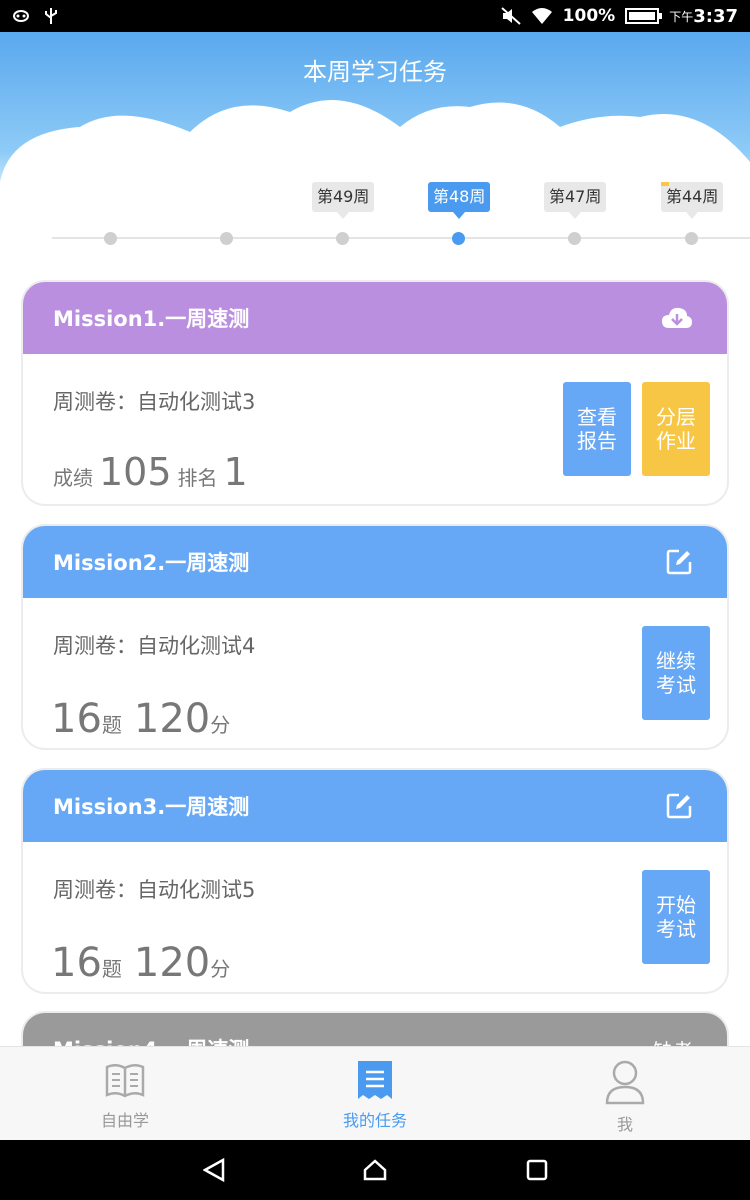 This screenshot has width=750, height=1200. Describe the element at coordinates (597, 429) in the screenshot. I see `view-report-button: 查看报告` at that location.